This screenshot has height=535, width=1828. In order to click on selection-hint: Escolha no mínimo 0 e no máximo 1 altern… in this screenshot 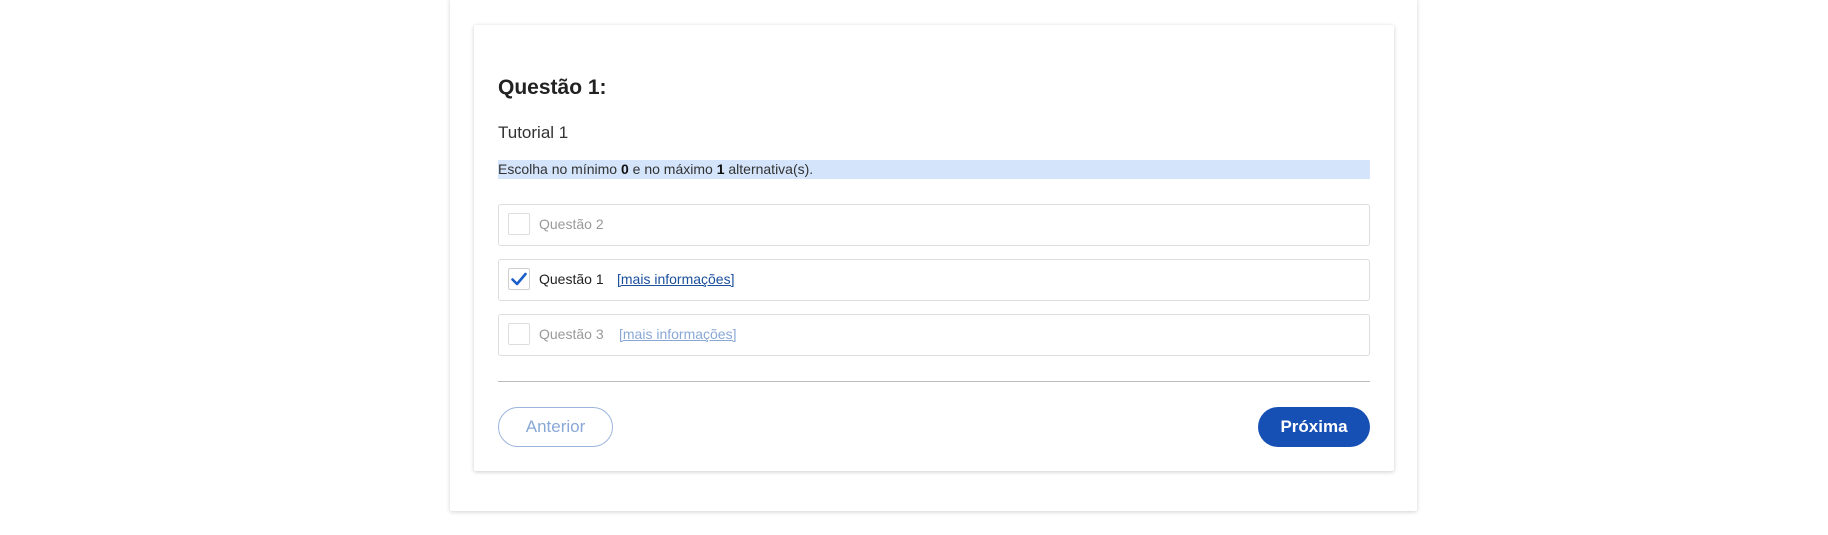, I will do `click(934, 169)`.